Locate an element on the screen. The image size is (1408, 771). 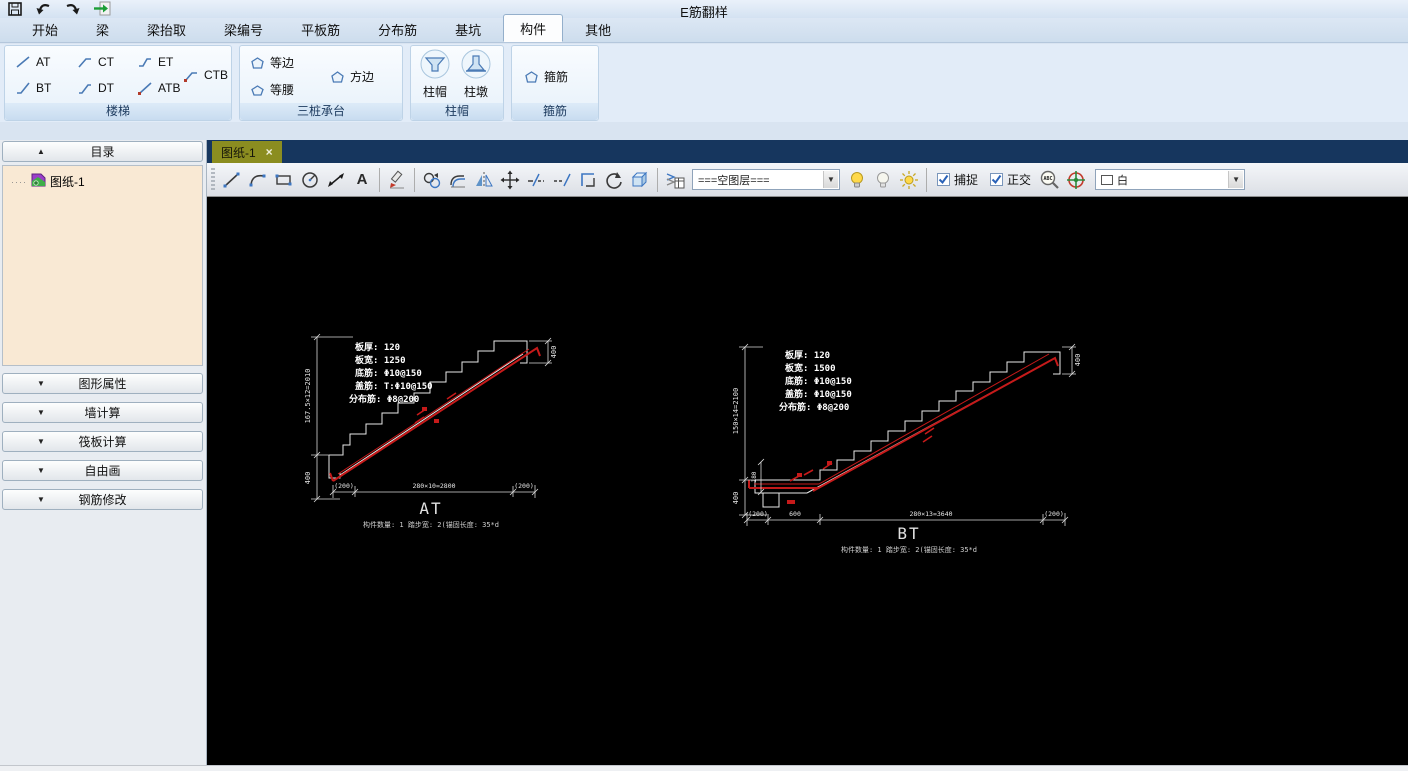
stair-ct-button: CT is located at coordinates (95, 62).